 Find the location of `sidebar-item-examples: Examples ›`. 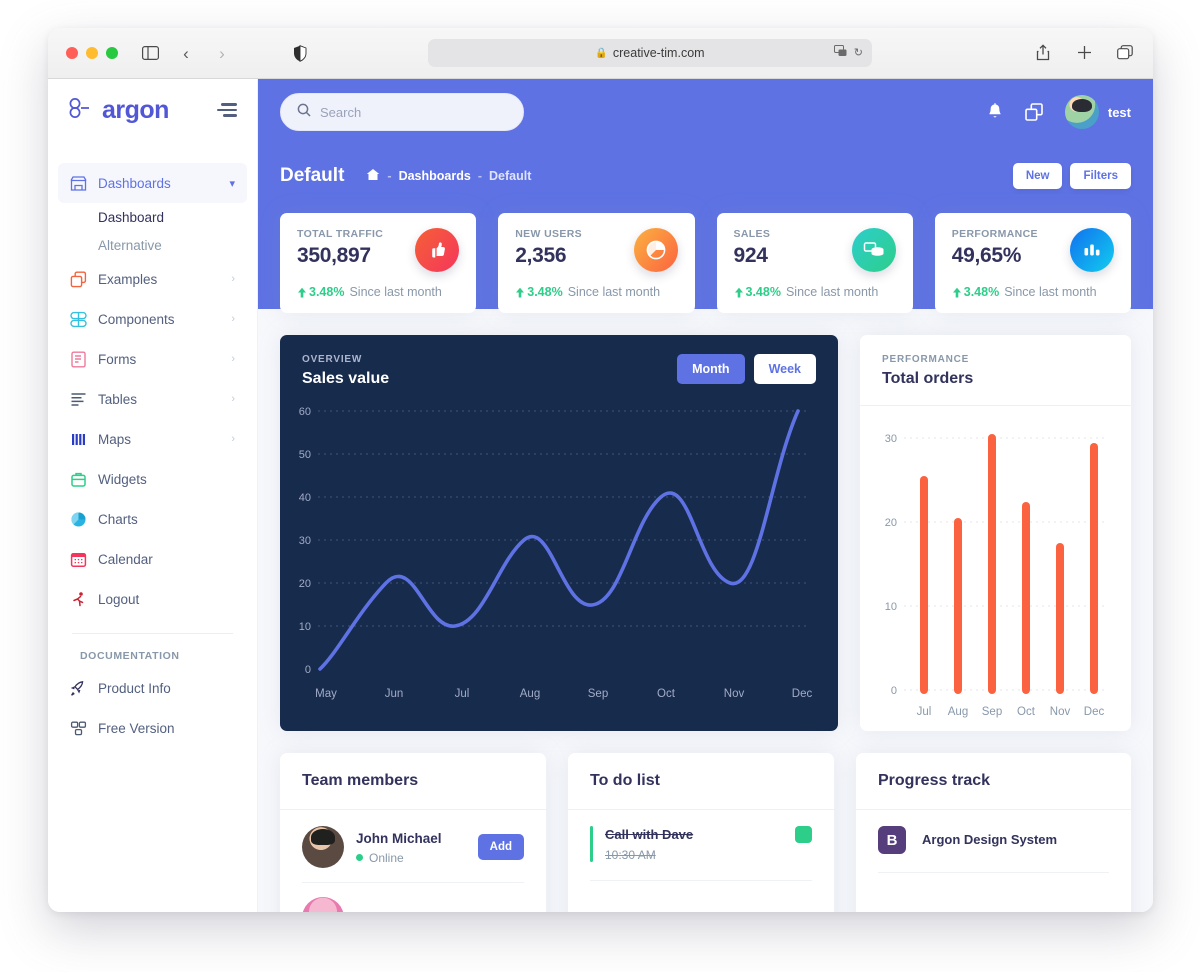

sidebar-item-examples: Examples › is located at coordinates (152, 279).